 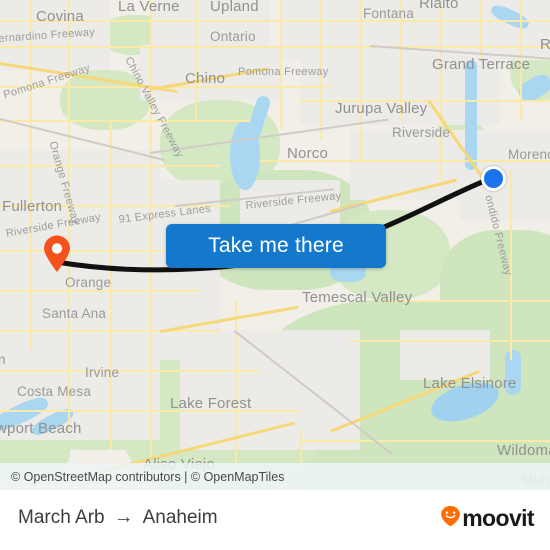 I want to click on trip-origin-label: March Arb, so click(x=61, y=517).